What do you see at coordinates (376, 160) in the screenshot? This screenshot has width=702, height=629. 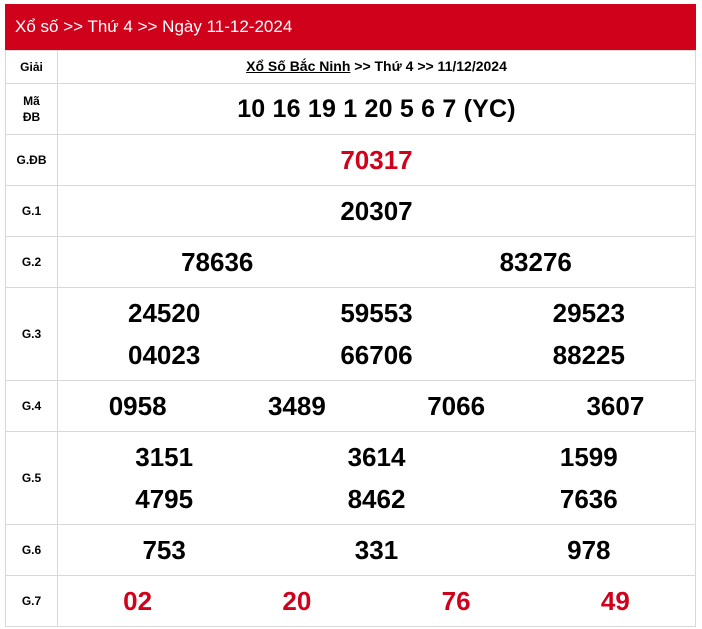 I see `special-prize-number: 70317` at bounding box center [376, 160].